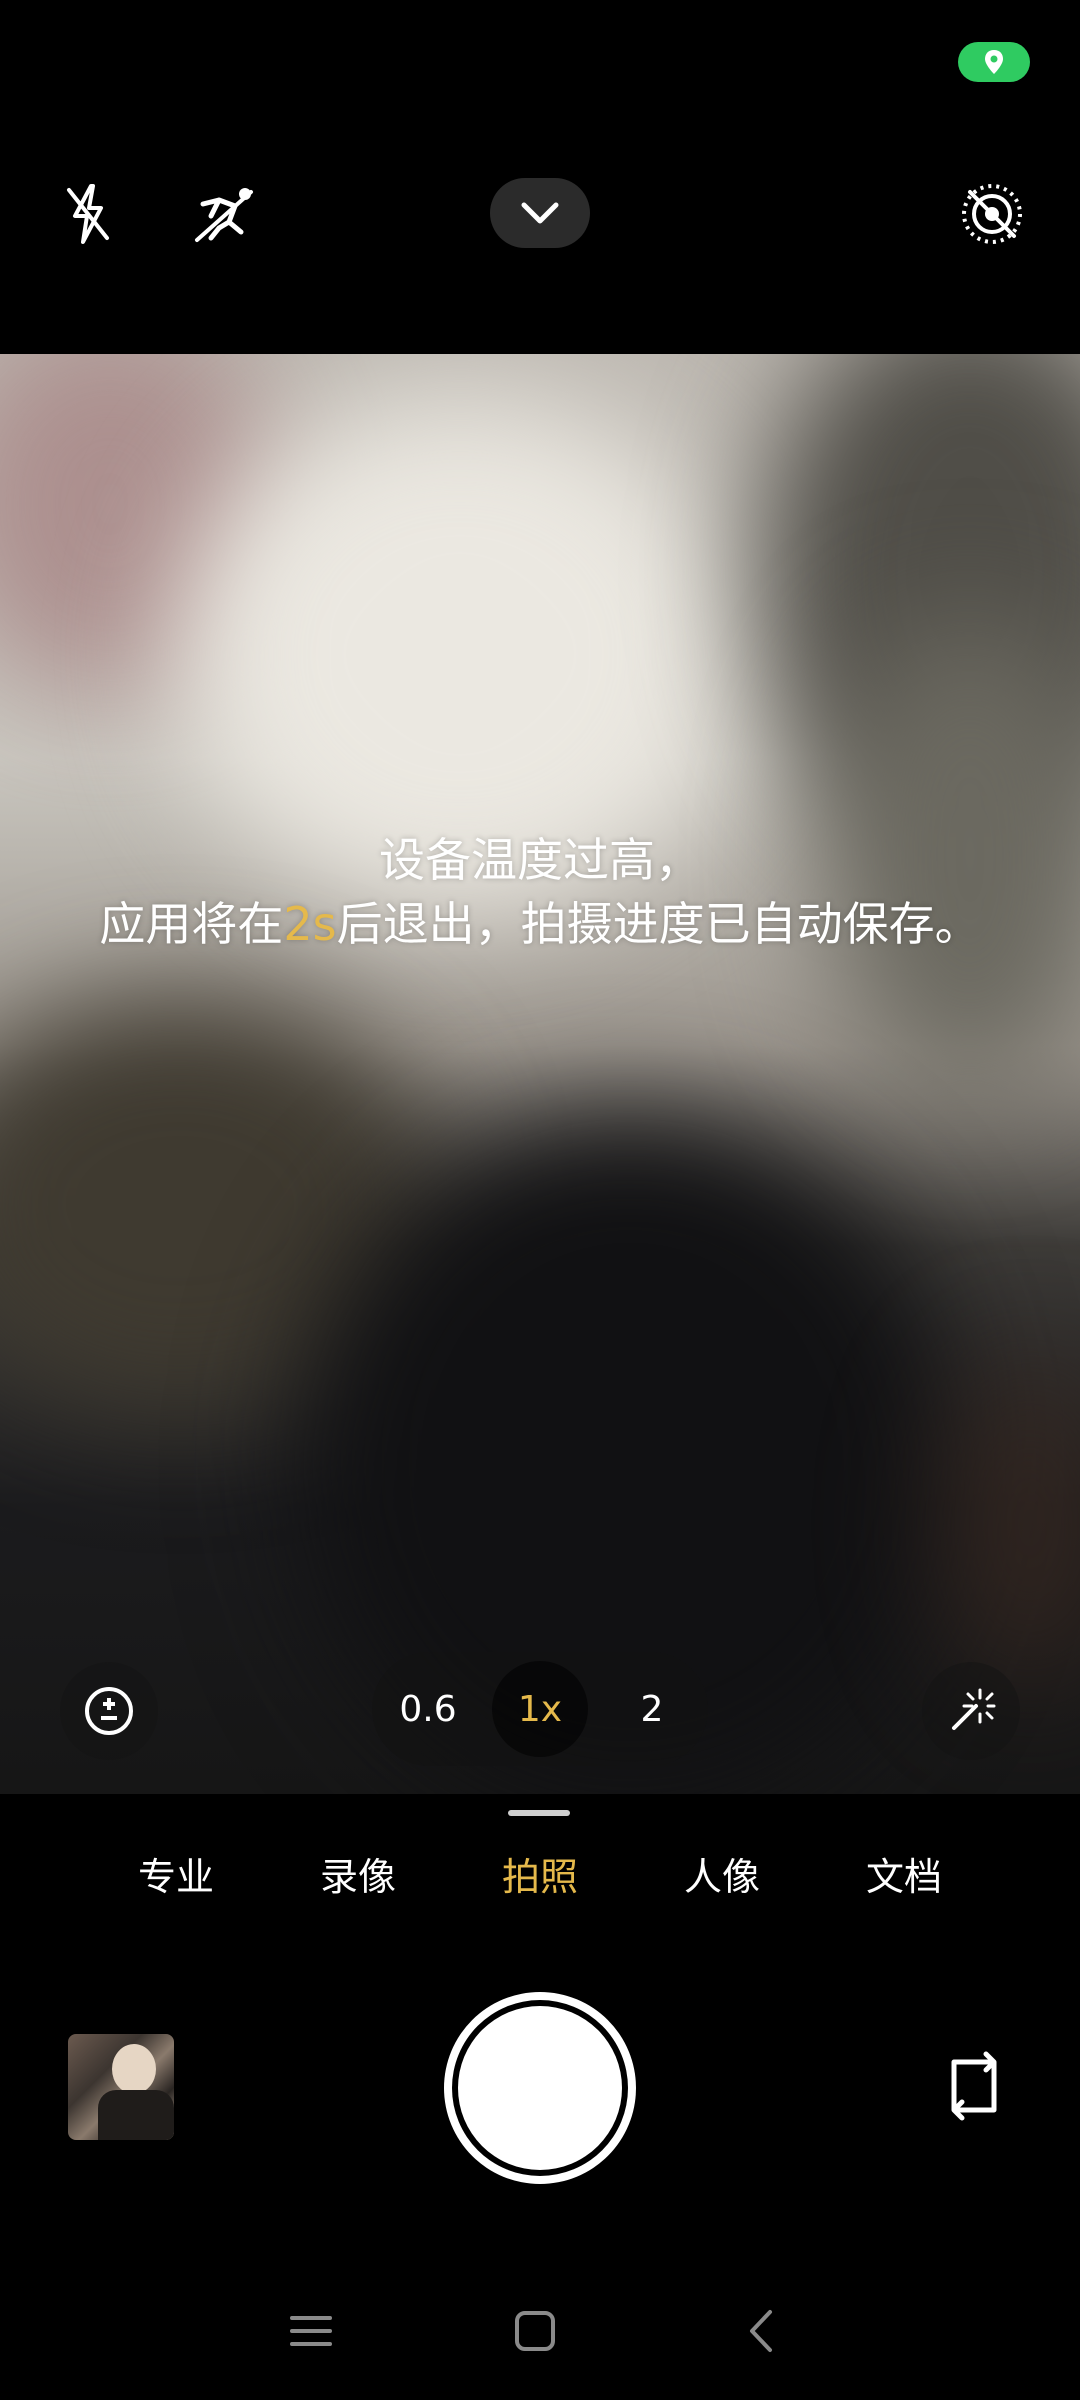 The height and width of the screenshot is (2400, 1080). I want to click on zoom-selector: 0.6 1x 2, so click(540, 1709).